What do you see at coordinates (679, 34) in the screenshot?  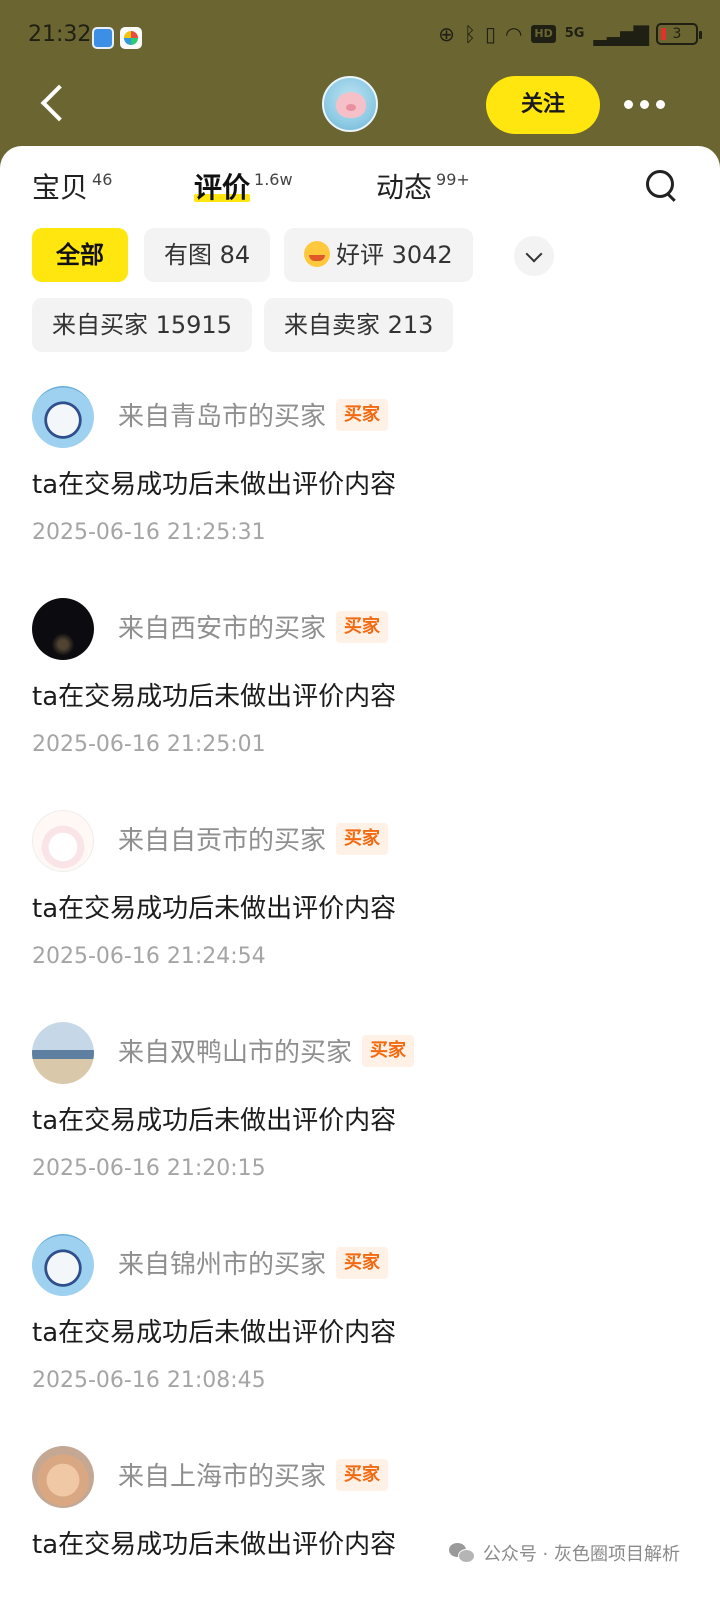 I see `battery-icon: 3` at bounding box center [679, 34].